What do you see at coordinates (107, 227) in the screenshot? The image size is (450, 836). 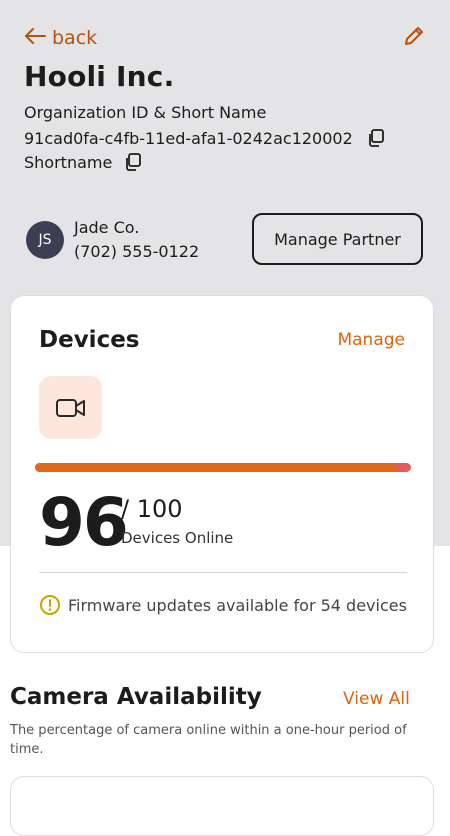 I see `partner-name: Jade Co.` at bounding box center [107, 227].